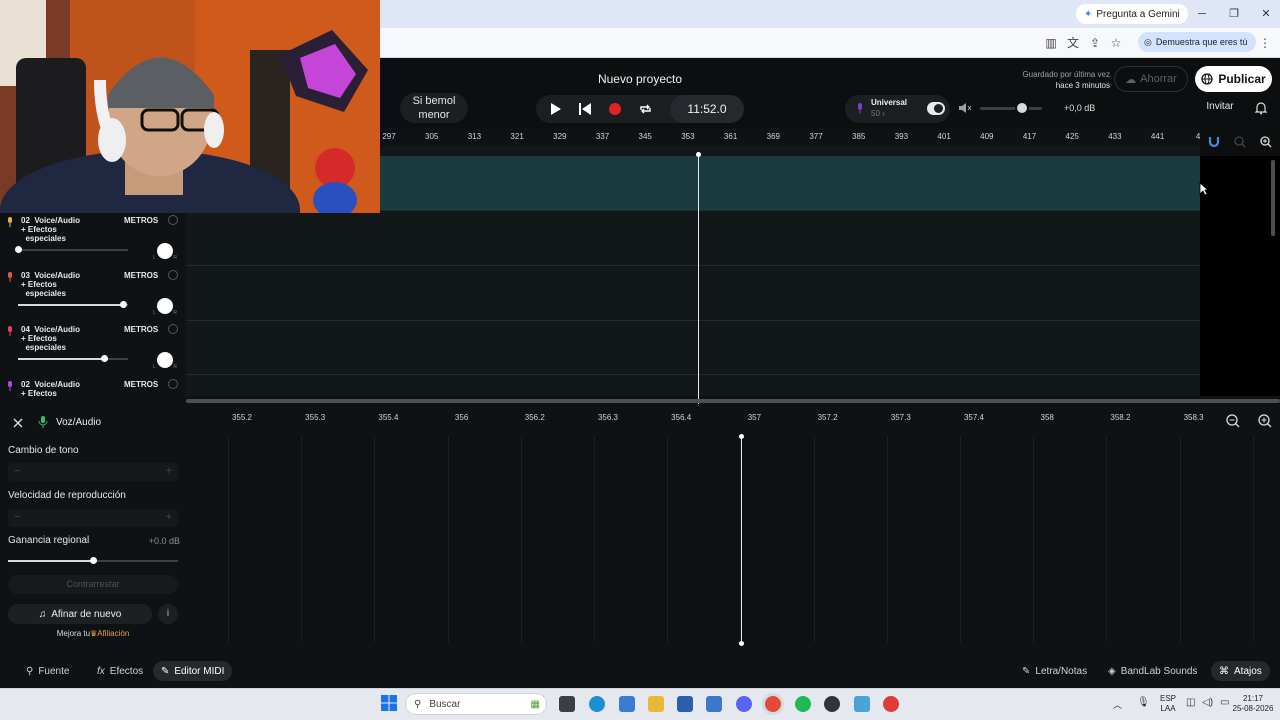 Image resolution: width=1280 pixels, height=720 pixels. I want to click on loop-button, so click(645, 109).